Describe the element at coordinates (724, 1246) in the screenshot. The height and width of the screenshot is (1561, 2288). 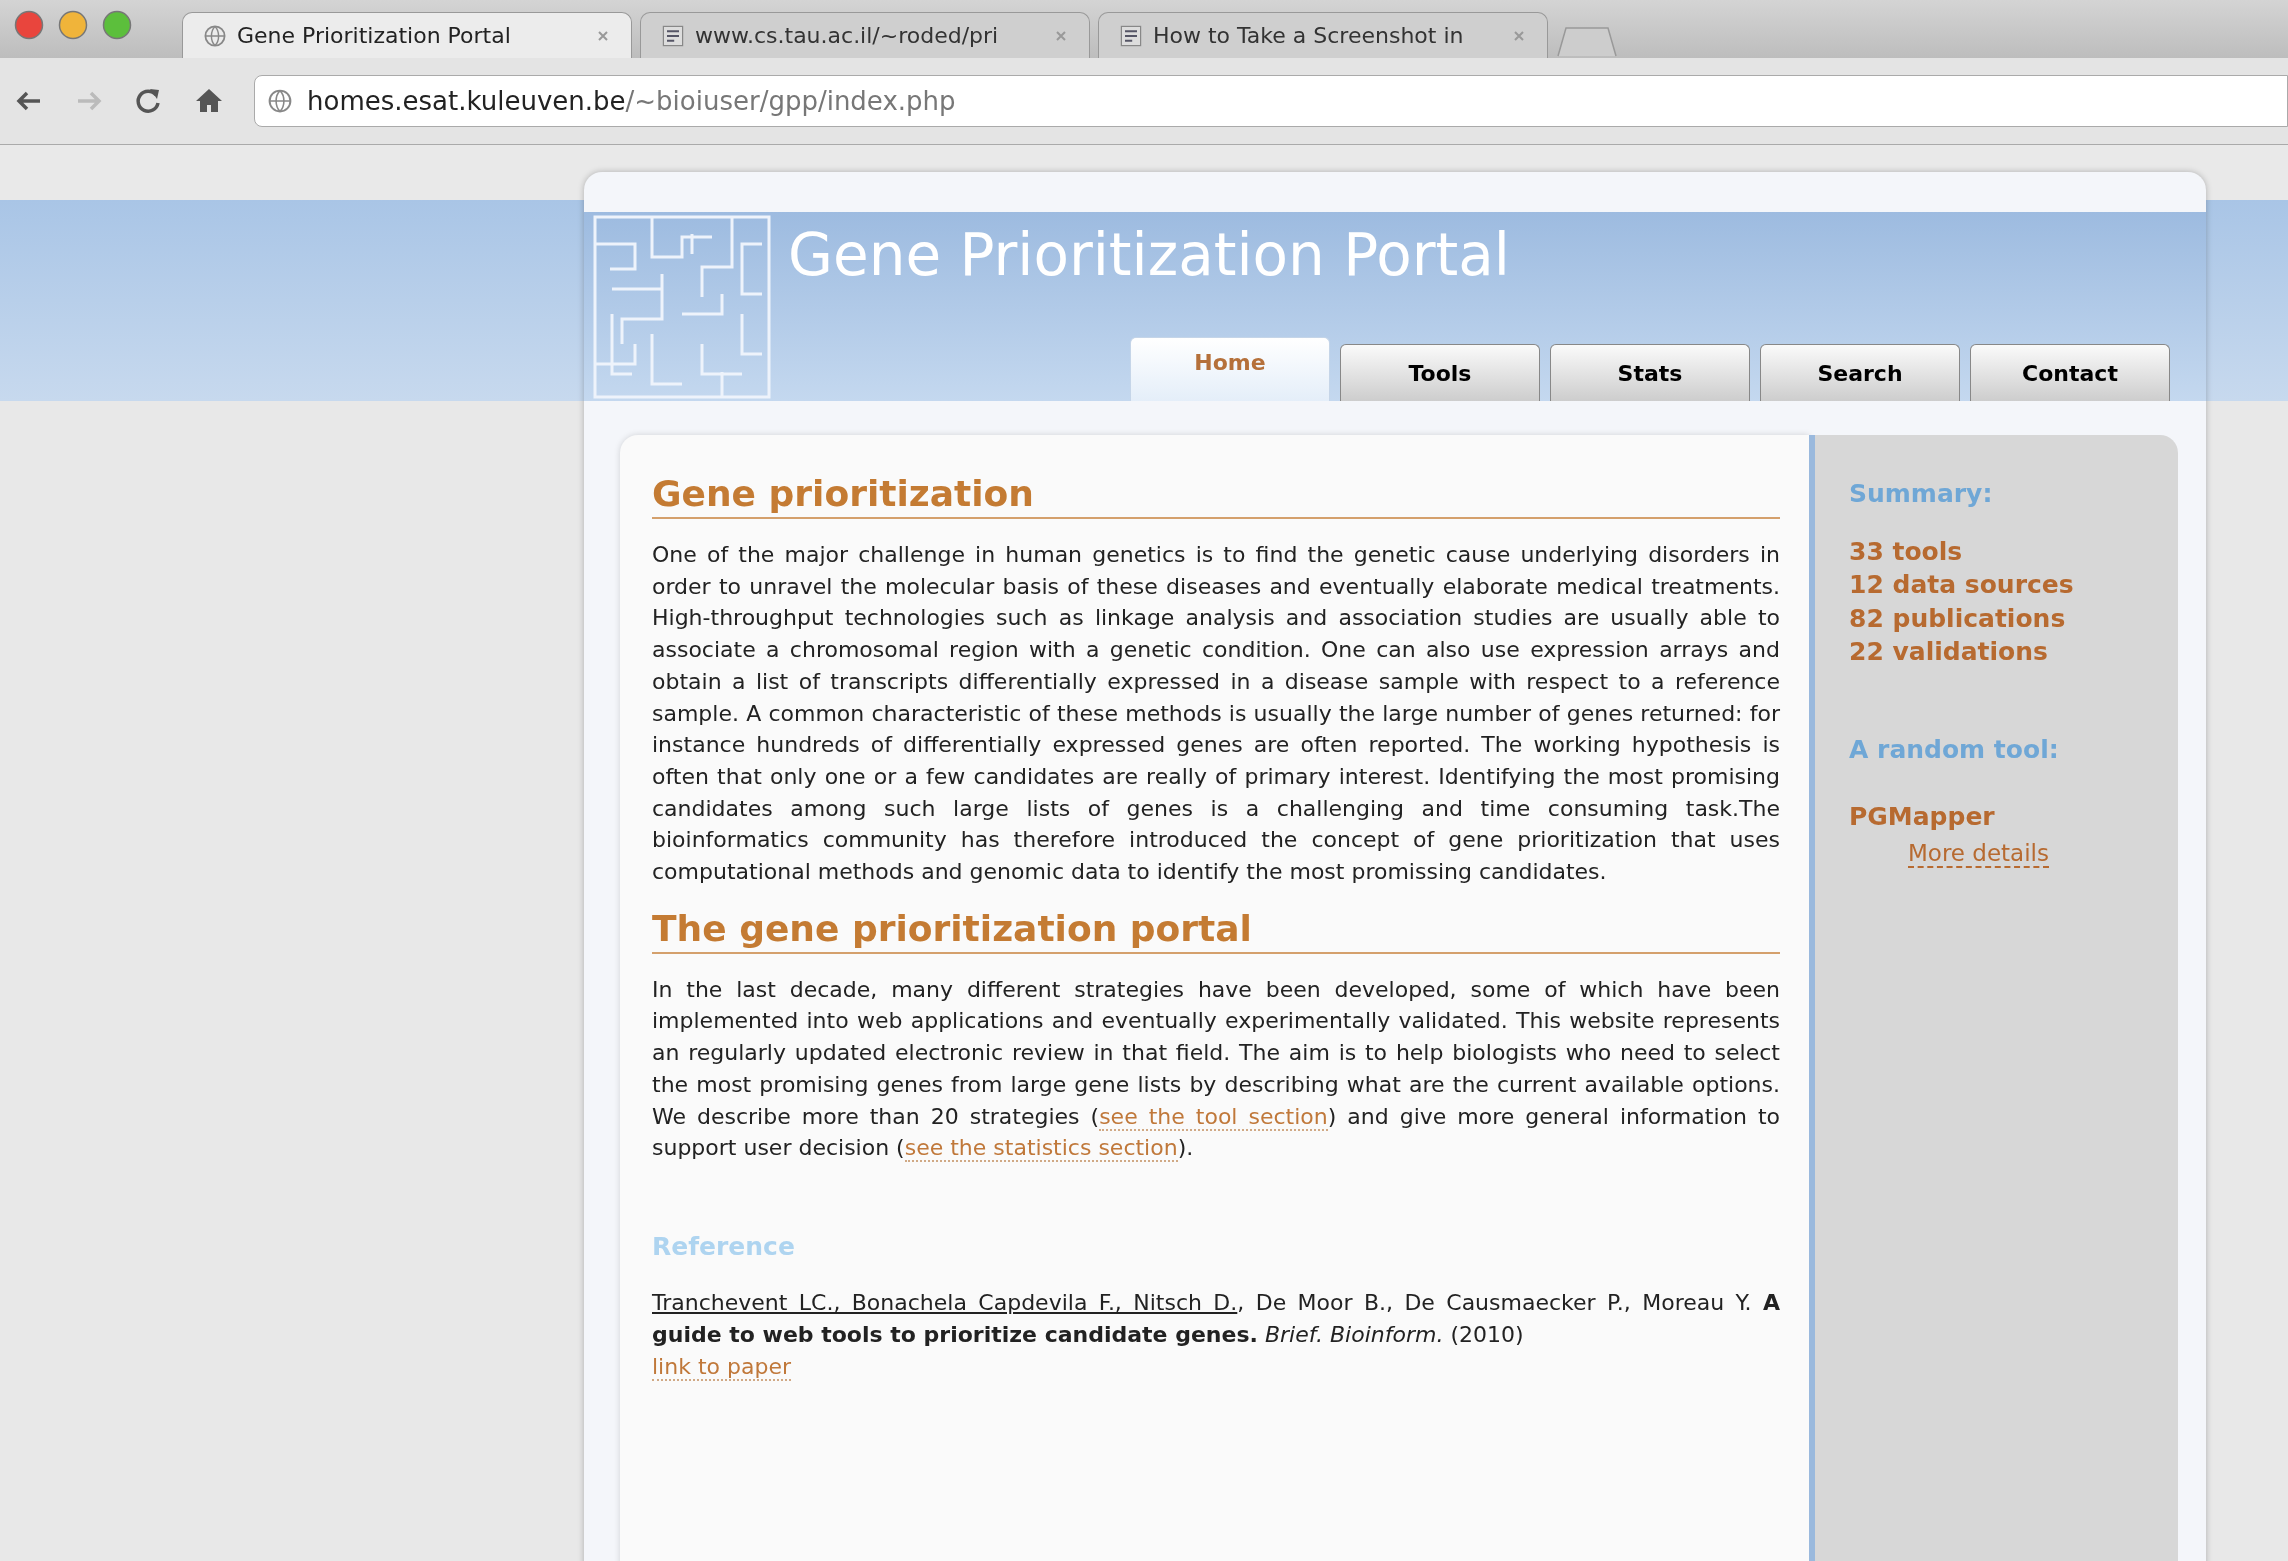
I see `reference-heading: Reference` at that location.